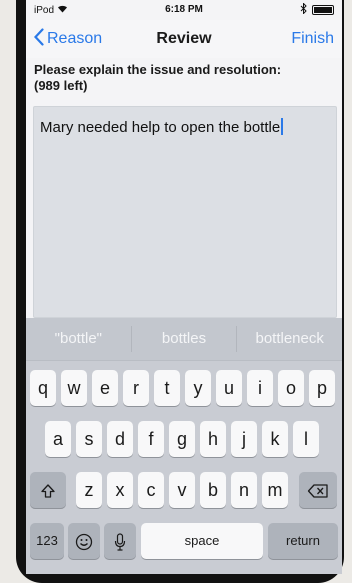 This screenshot has width=352, height=583. I want to click on prediction-3: bottleneck, so click(289, 339).